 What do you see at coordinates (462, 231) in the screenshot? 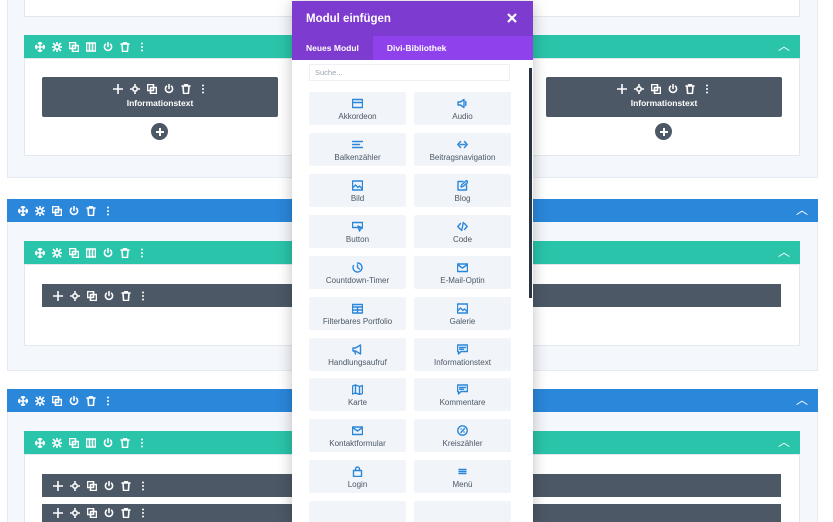
I see `module-option-code: Code` at bounding box center [462, 231].